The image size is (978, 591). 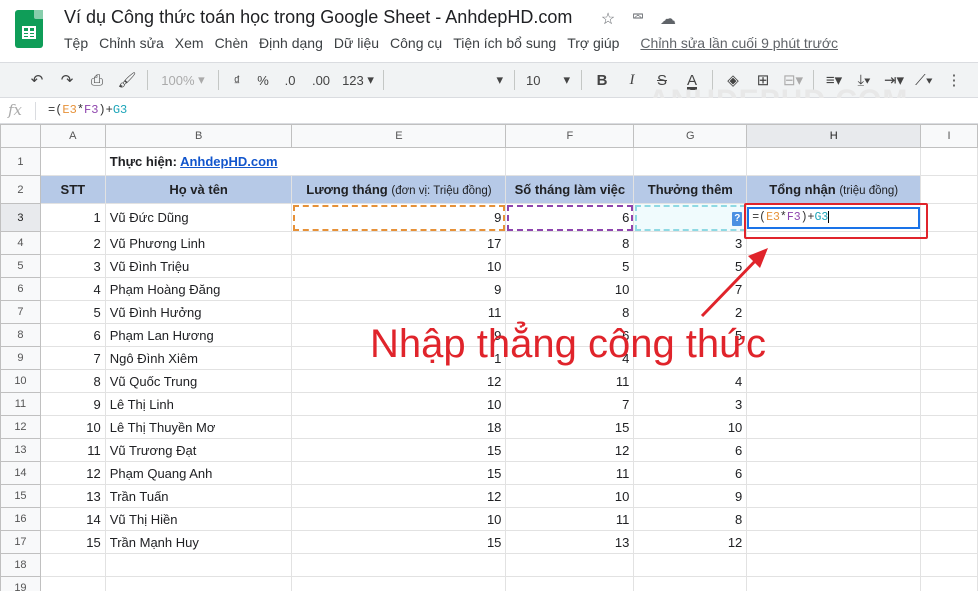 I want to click on cell-stt: 10, so click(x=72, y=427).